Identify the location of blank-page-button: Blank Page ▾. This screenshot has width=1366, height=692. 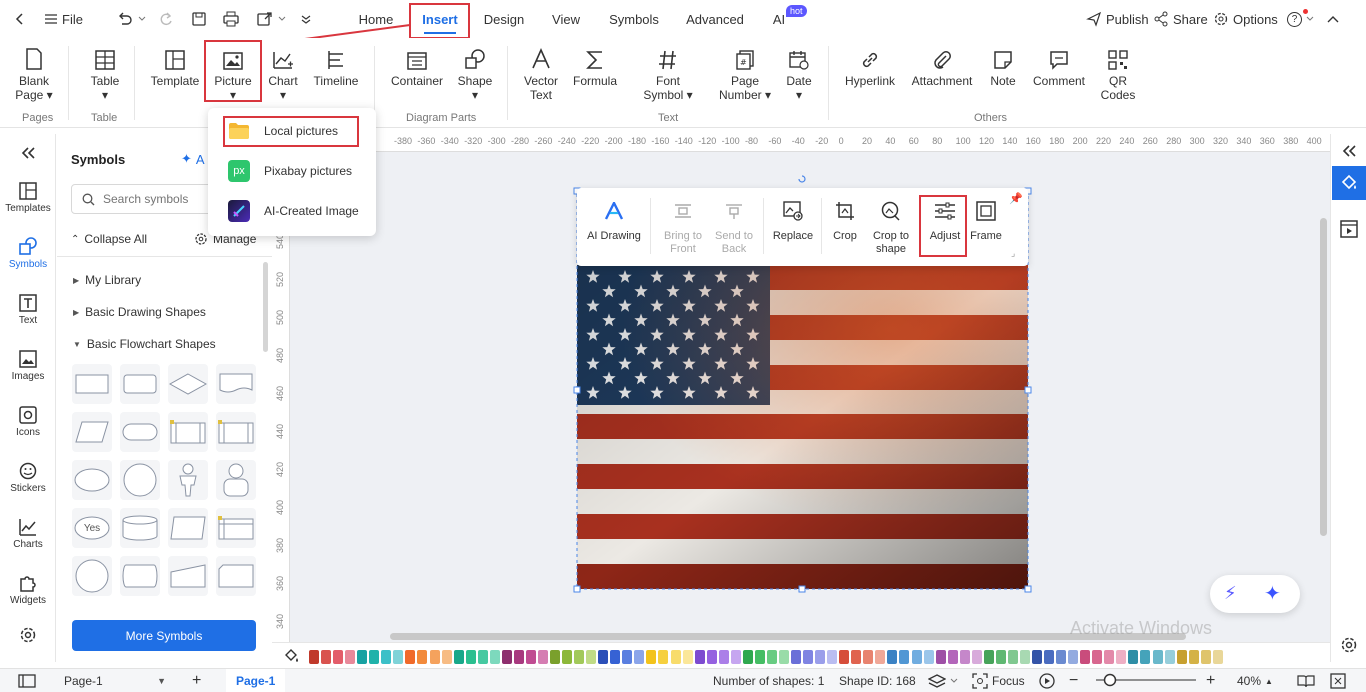
(34, 73).